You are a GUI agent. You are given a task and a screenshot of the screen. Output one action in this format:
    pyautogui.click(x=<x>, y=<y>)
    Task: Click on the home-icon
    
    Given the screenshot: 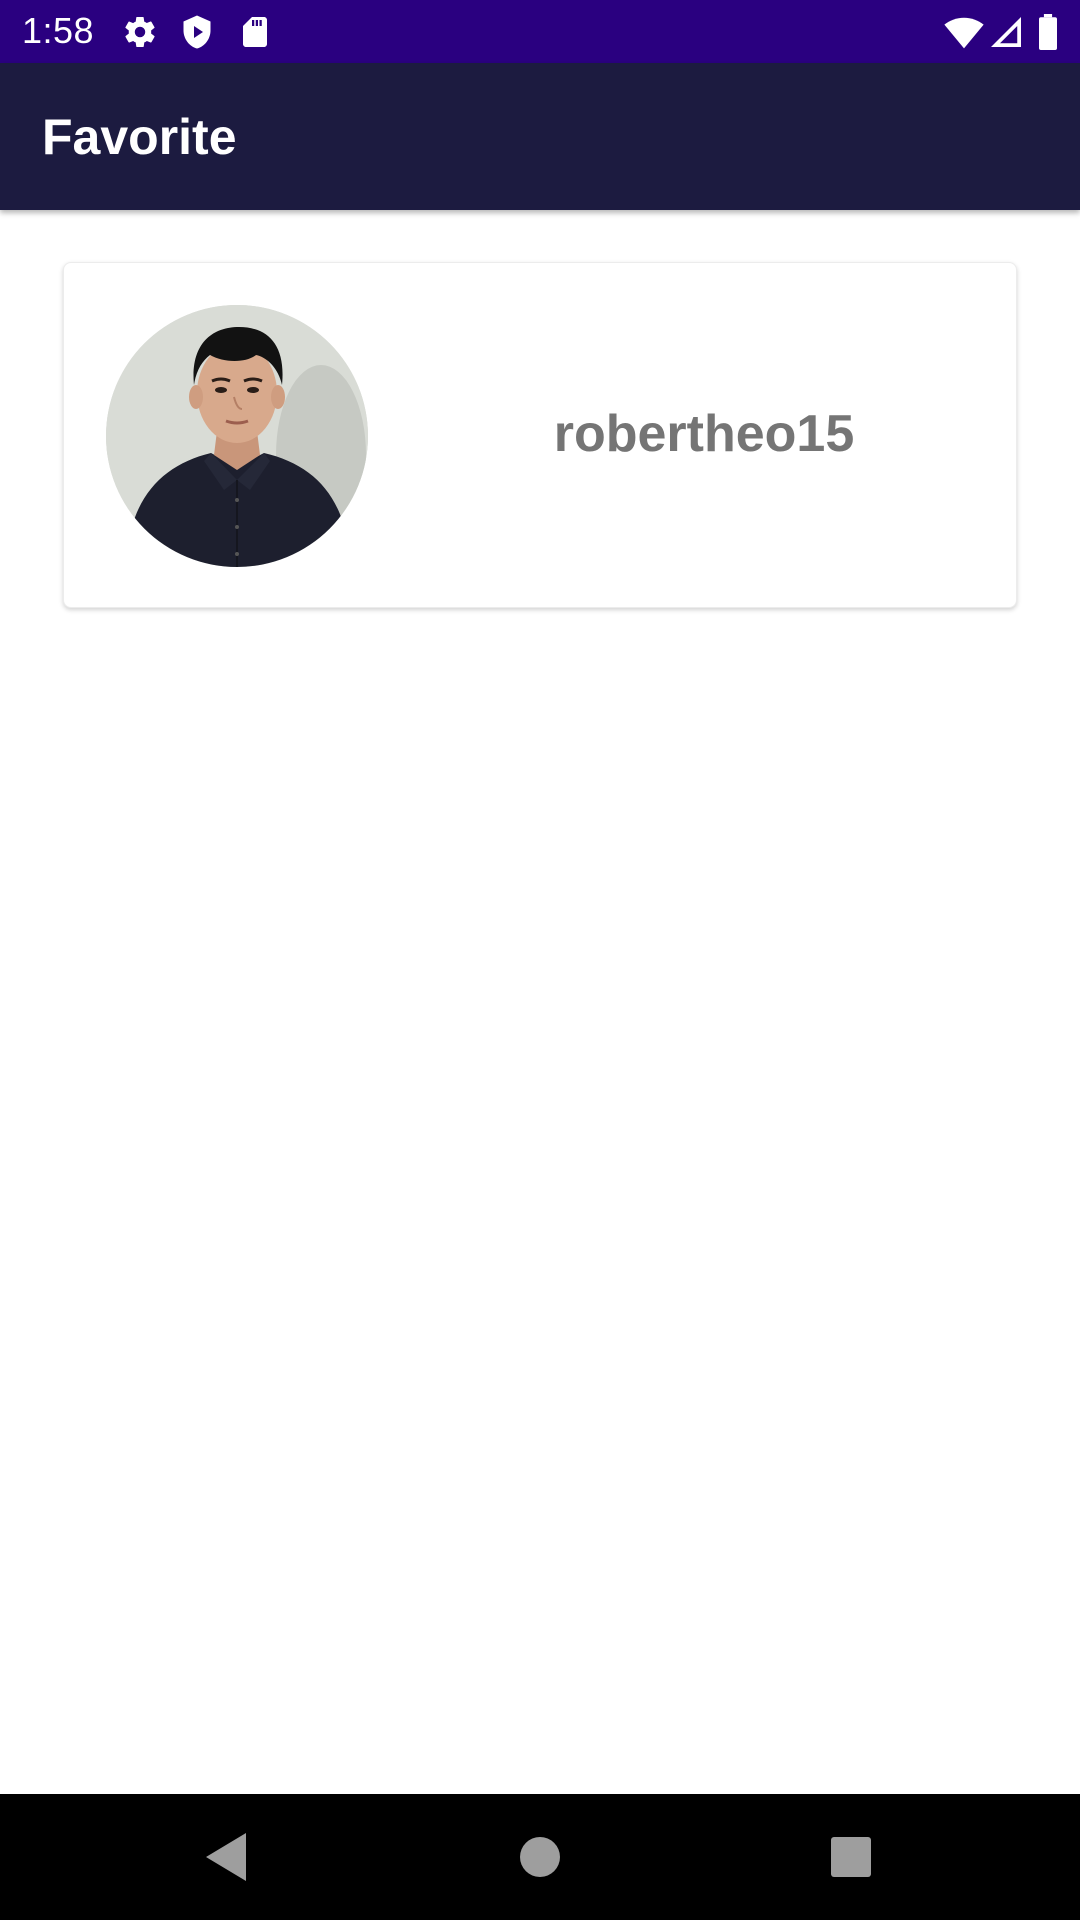 What is the action you would take?
    pyautogui.click(x=540, y=1857)
    